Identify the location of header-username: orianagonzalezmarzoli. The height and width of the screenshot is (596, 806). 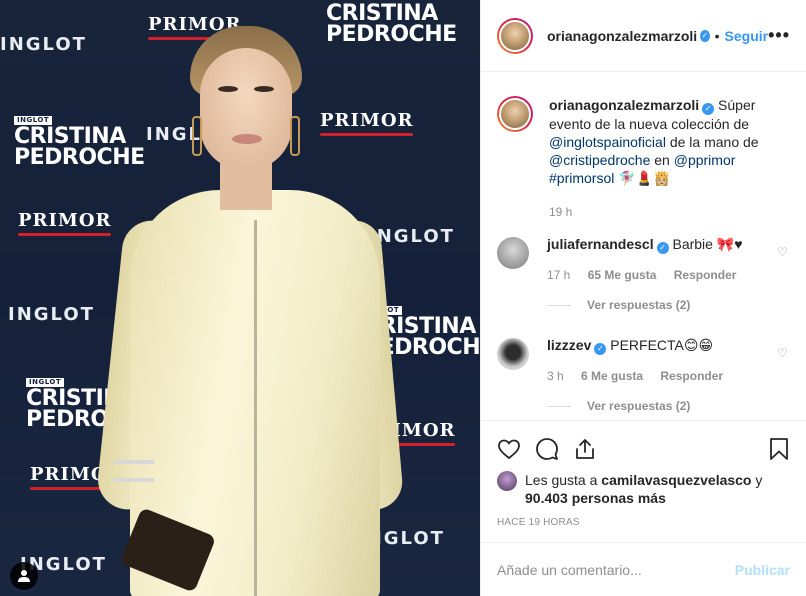
(622, 36).